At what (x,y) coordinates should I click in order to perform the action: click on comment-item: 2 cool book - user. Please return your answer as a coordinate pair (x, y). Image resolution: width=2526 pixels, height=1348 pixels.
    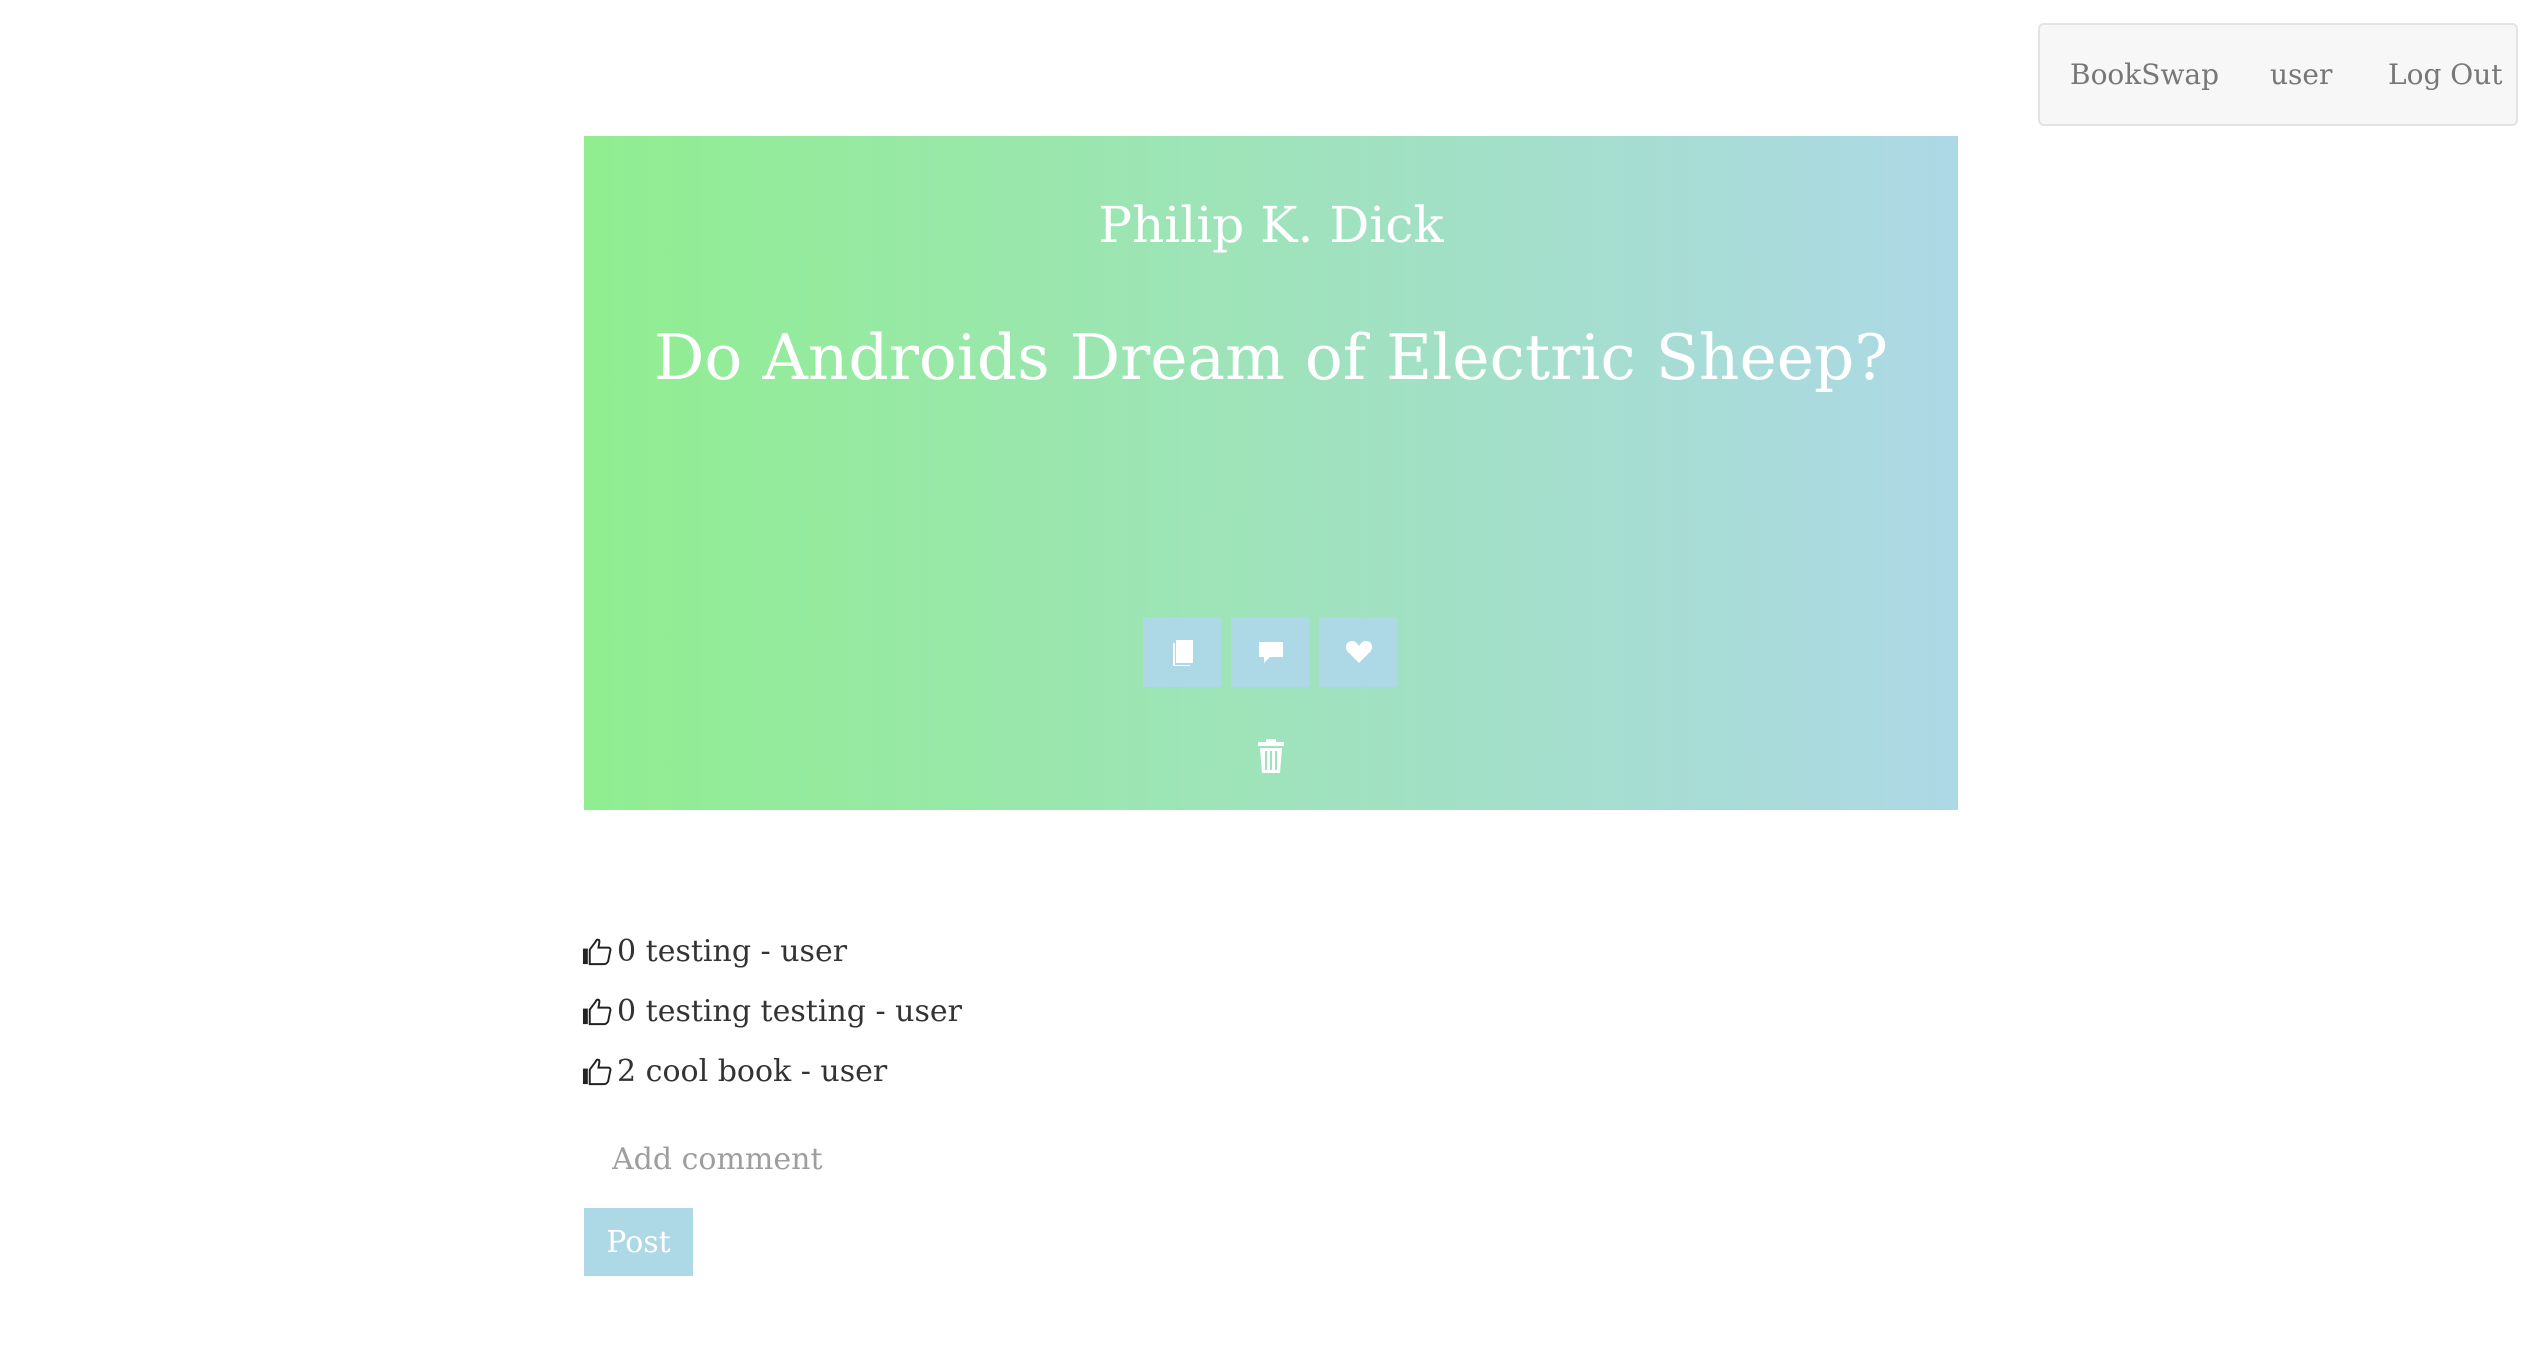
    Looking at the image, I should click on (772, 1071).